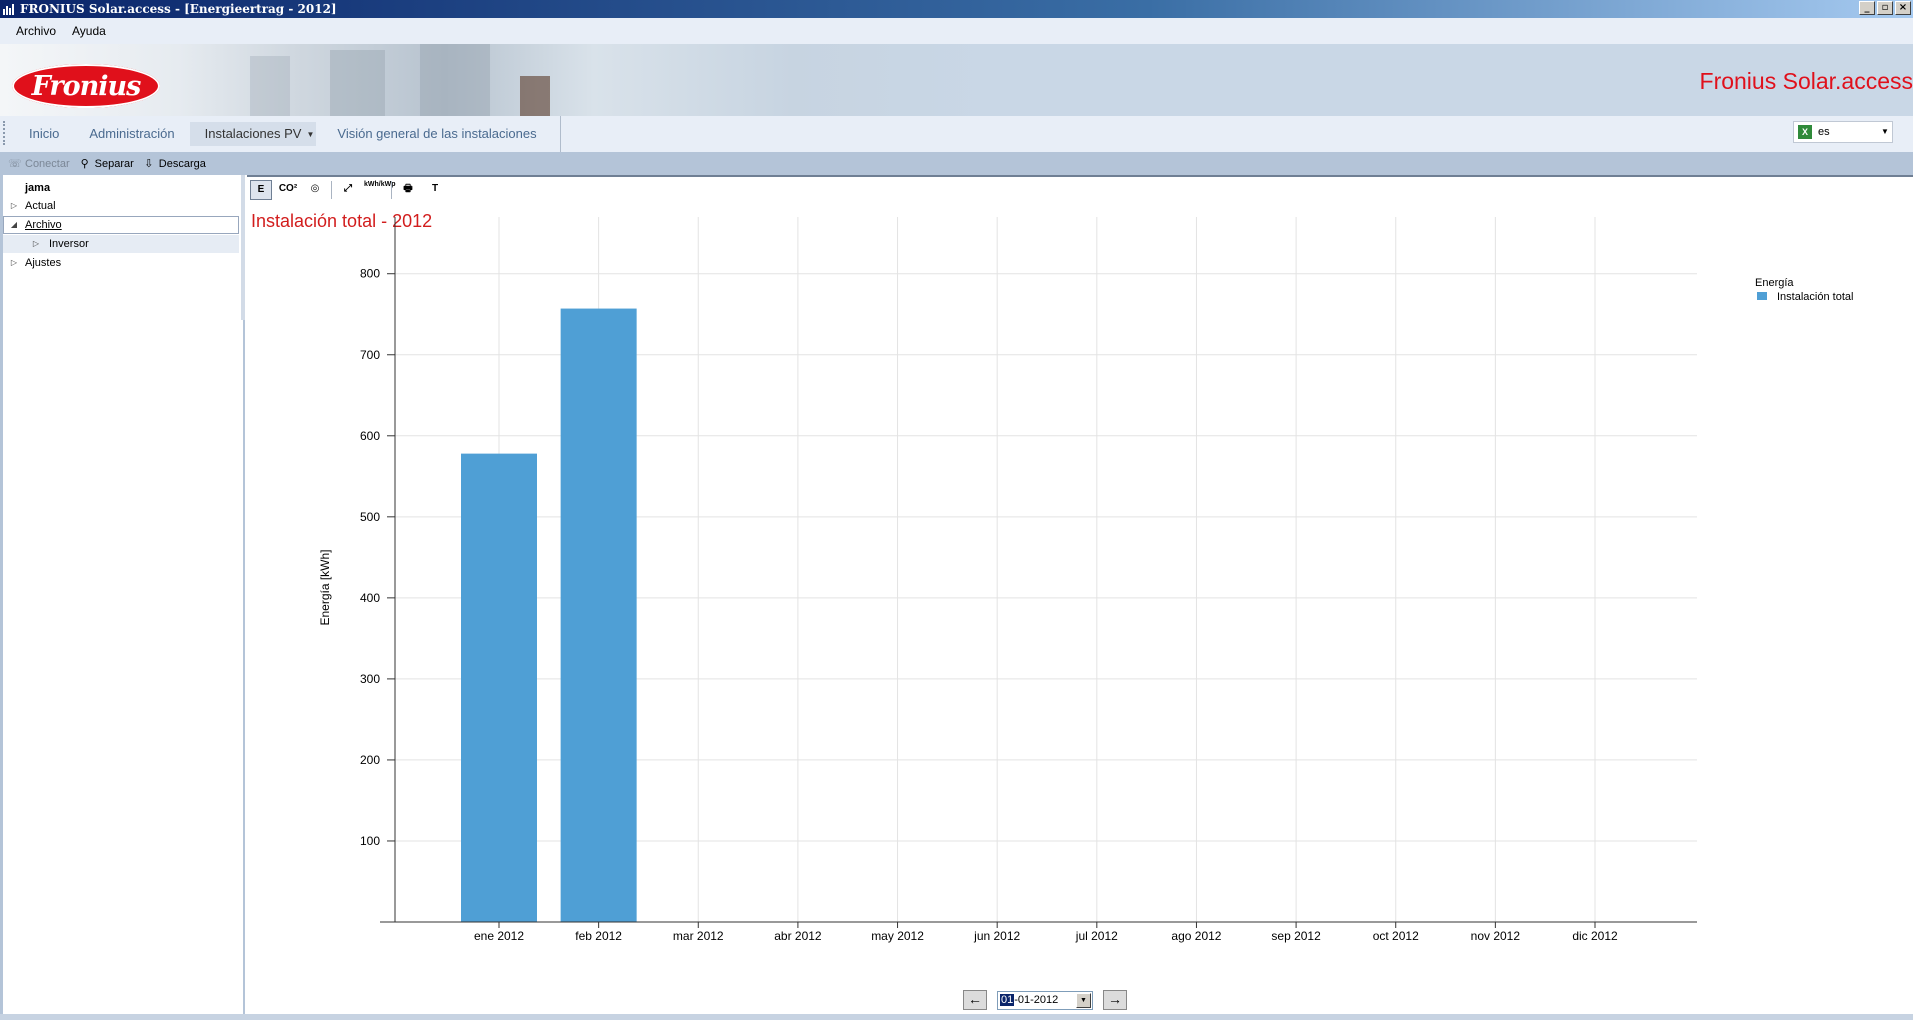 This screenshot has width=1913, height=1020. I want to click on tree-item-label: Ajustes, so click(43, 263).